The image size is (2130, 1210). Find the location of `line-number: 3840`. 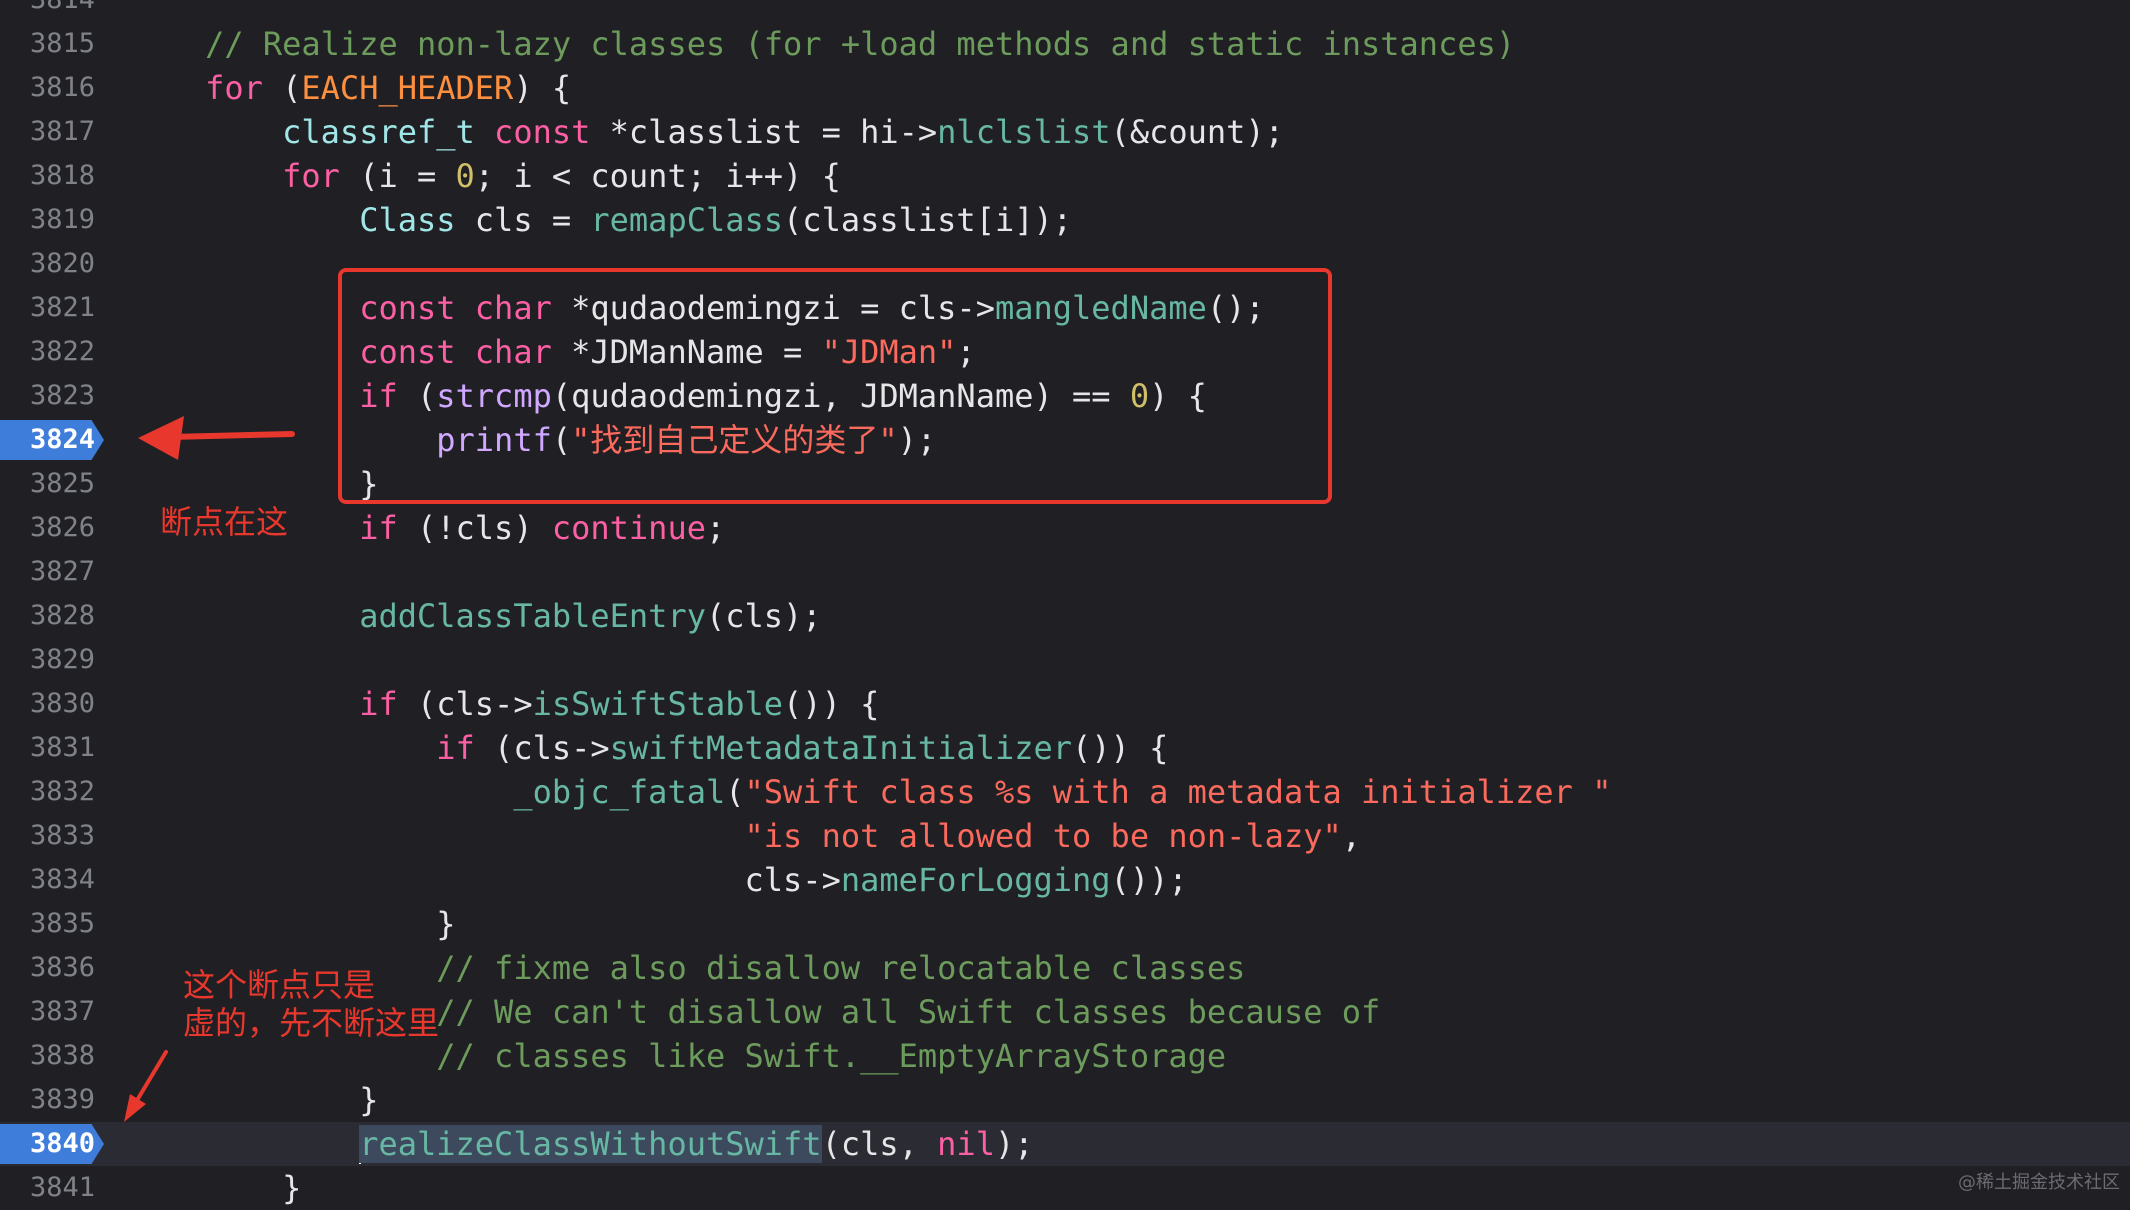

line-number: 3840 is located at coordinates (47, 1144).